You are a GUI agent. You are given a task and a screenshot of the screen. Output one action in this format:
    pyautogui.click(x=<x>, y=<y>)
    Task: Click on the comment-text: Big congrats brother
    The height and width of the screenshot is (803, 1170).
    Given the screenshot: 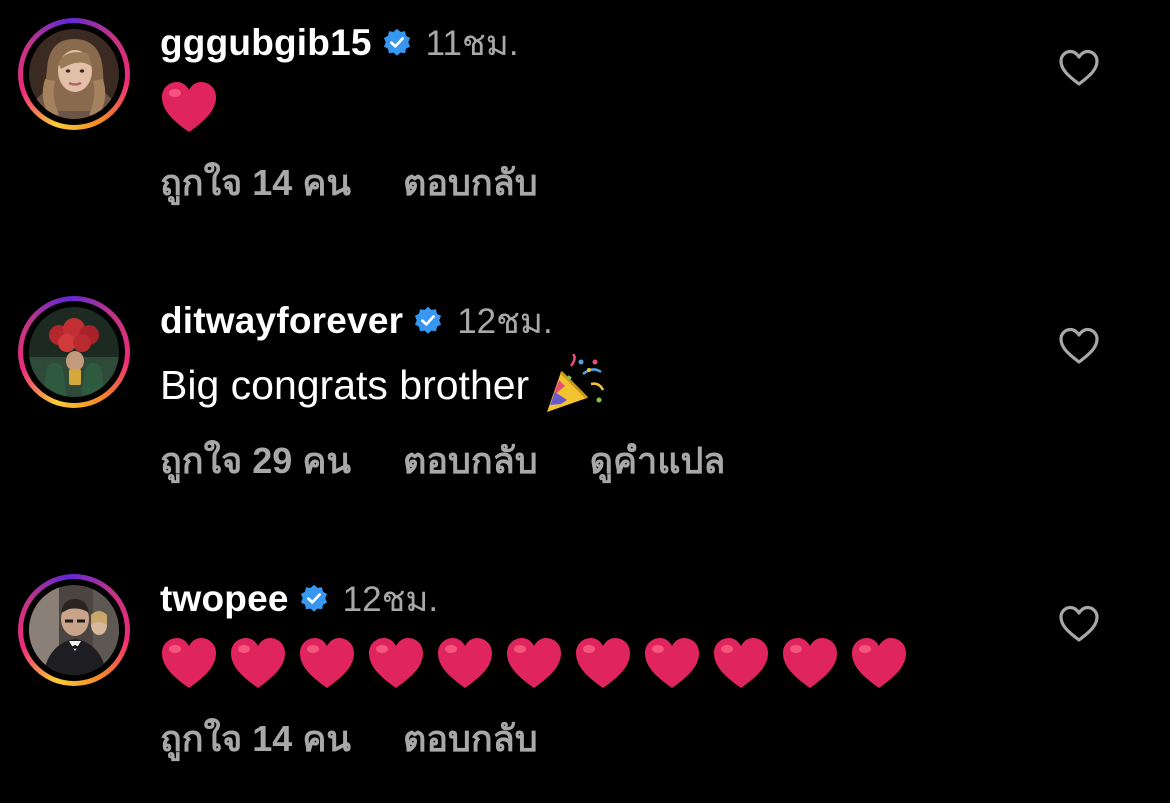 What is the action you would take?
    pyautogui.click(x=382, y=384)
    